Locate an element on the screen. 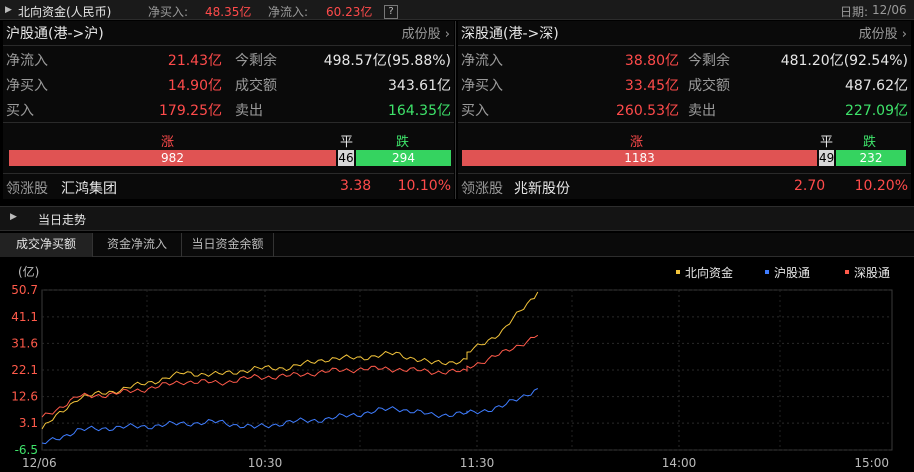  sh-leader-pct: 10.10% is located at coordinates (424, 186).